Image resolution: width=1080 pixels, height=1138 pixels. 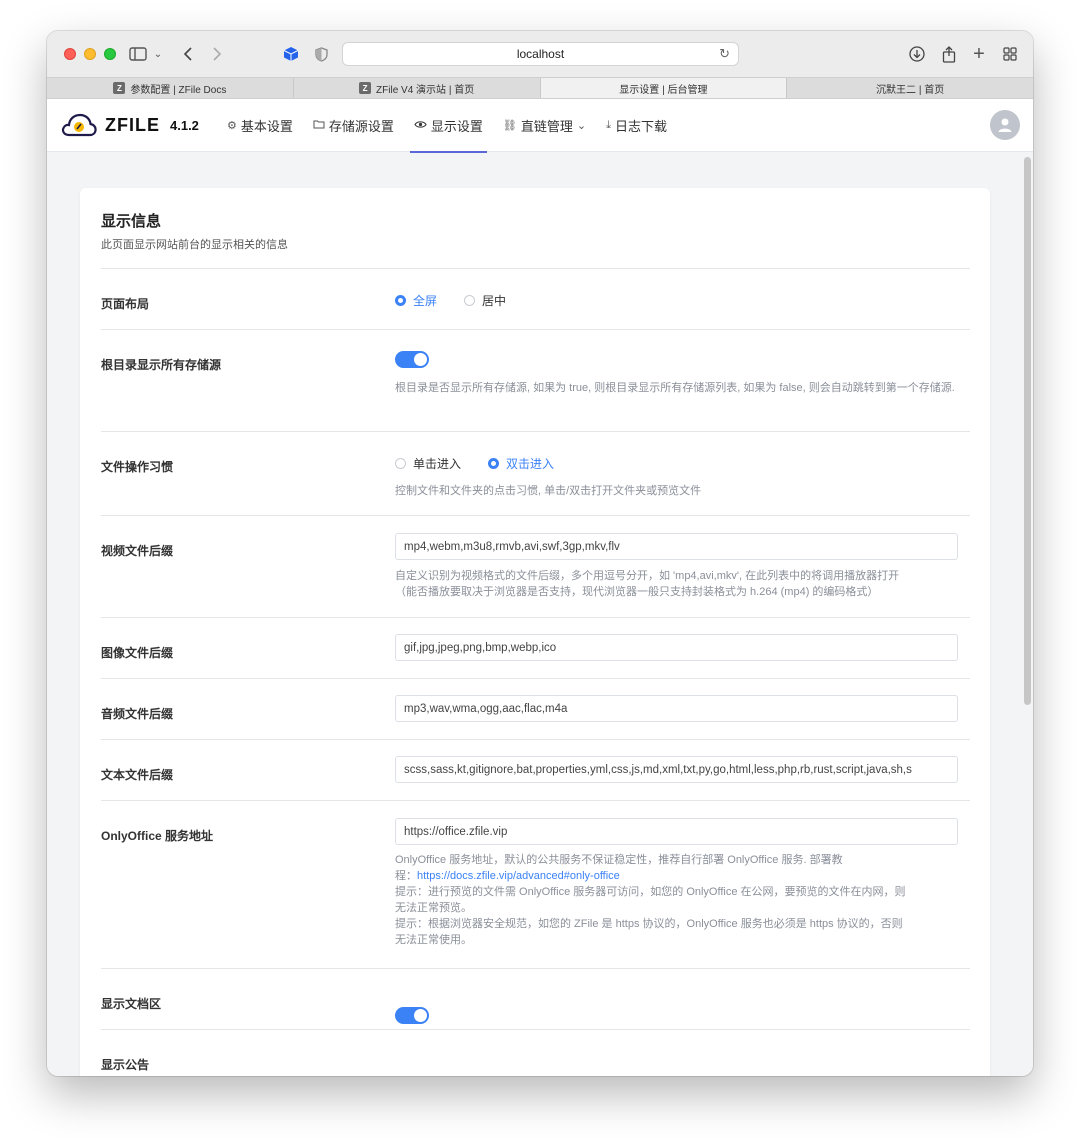 What do you see at coordinates (137, 653) in the screenshot?
I see `image-suffix-label: 图像文件后缀` at bounding box center [137, 653].